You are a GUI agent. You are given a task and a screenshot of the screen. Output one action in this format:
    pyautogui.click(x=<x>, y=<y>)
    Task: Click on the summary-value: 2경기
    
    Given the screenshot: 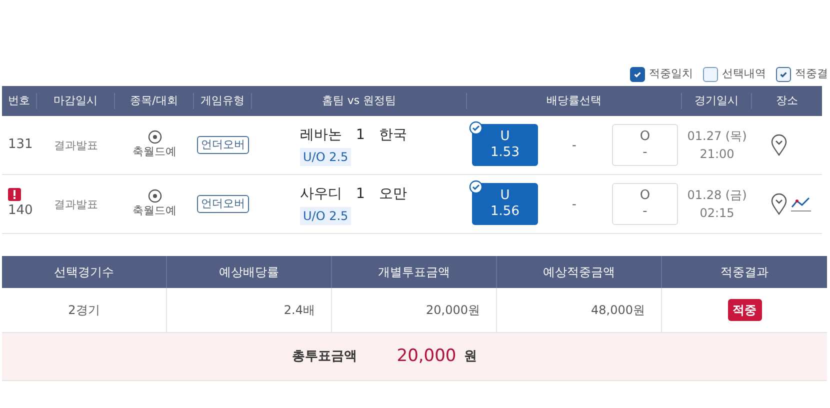 What is the action you would take?
    pyautogui.click(x=84, y=310)
    